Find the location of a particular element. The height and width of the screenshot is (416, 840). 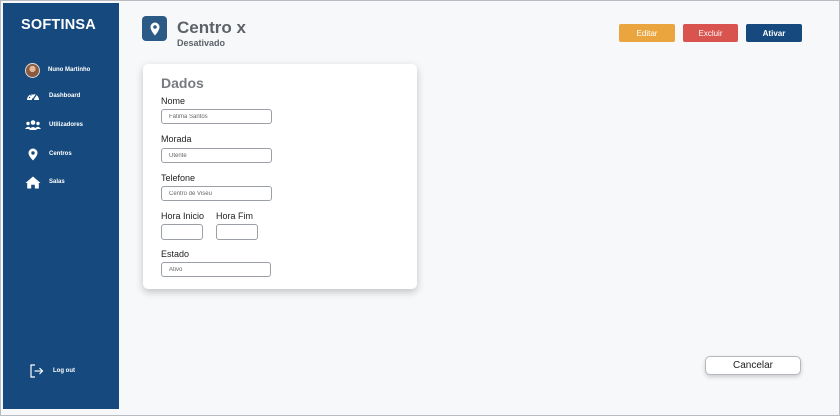

logout-label: Log out is located at coordinates (64, 371).